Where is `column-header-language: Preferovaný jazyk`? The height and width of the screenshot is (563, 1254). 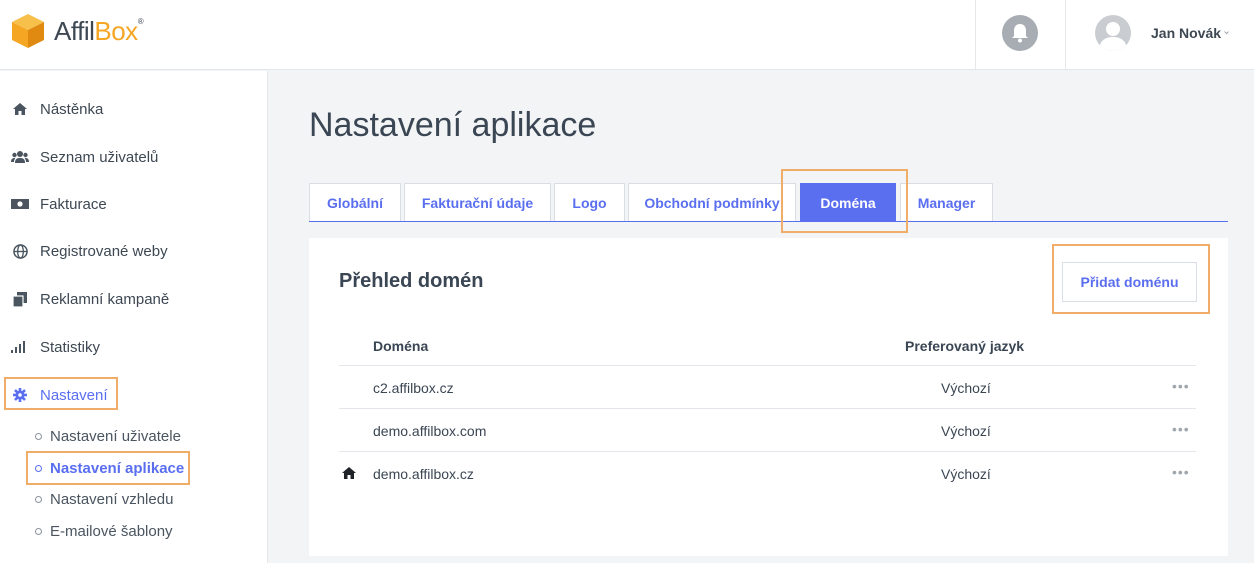 column-header-language: Preferovaný jazyk is located at coordinates (965, 346).